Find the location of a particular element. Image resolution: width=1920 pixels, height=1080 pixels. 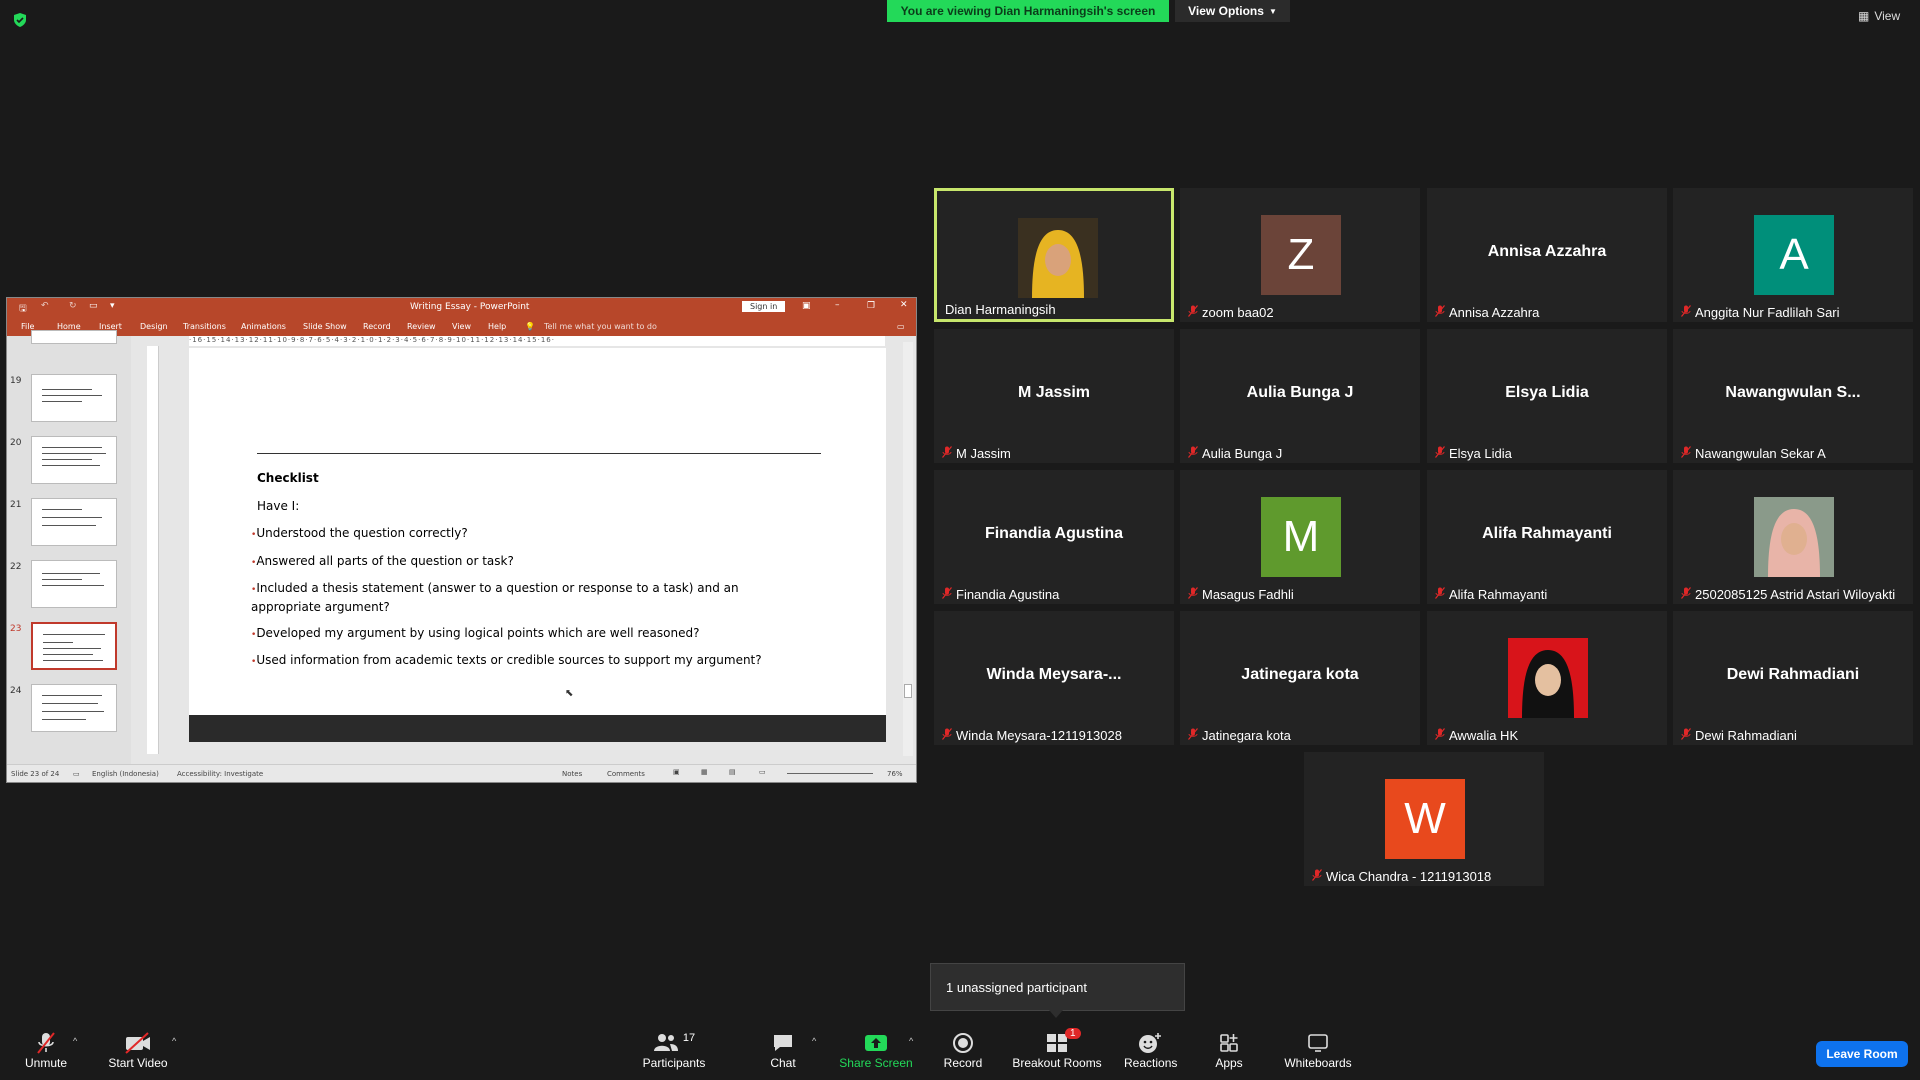

customize-icon: ▾ is located at coordinates (112, 306).